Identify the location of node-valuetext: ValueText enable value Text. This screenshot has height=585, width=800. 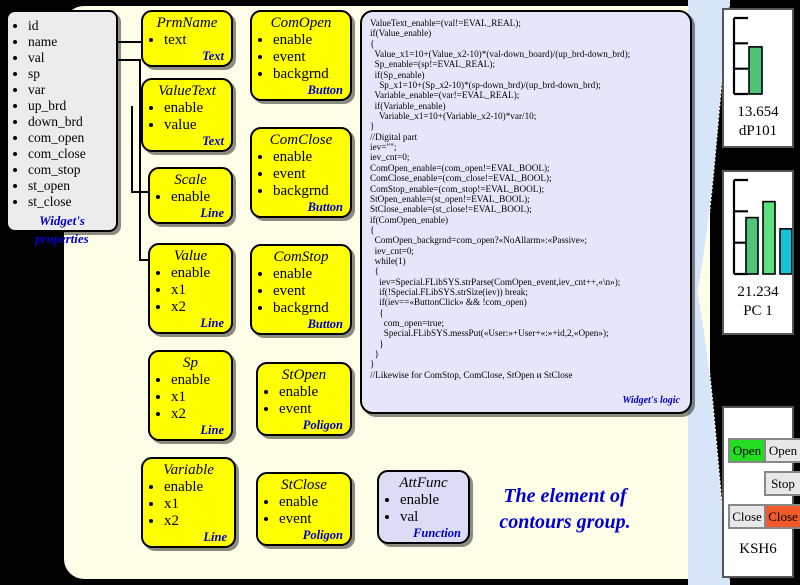
(187, 115).